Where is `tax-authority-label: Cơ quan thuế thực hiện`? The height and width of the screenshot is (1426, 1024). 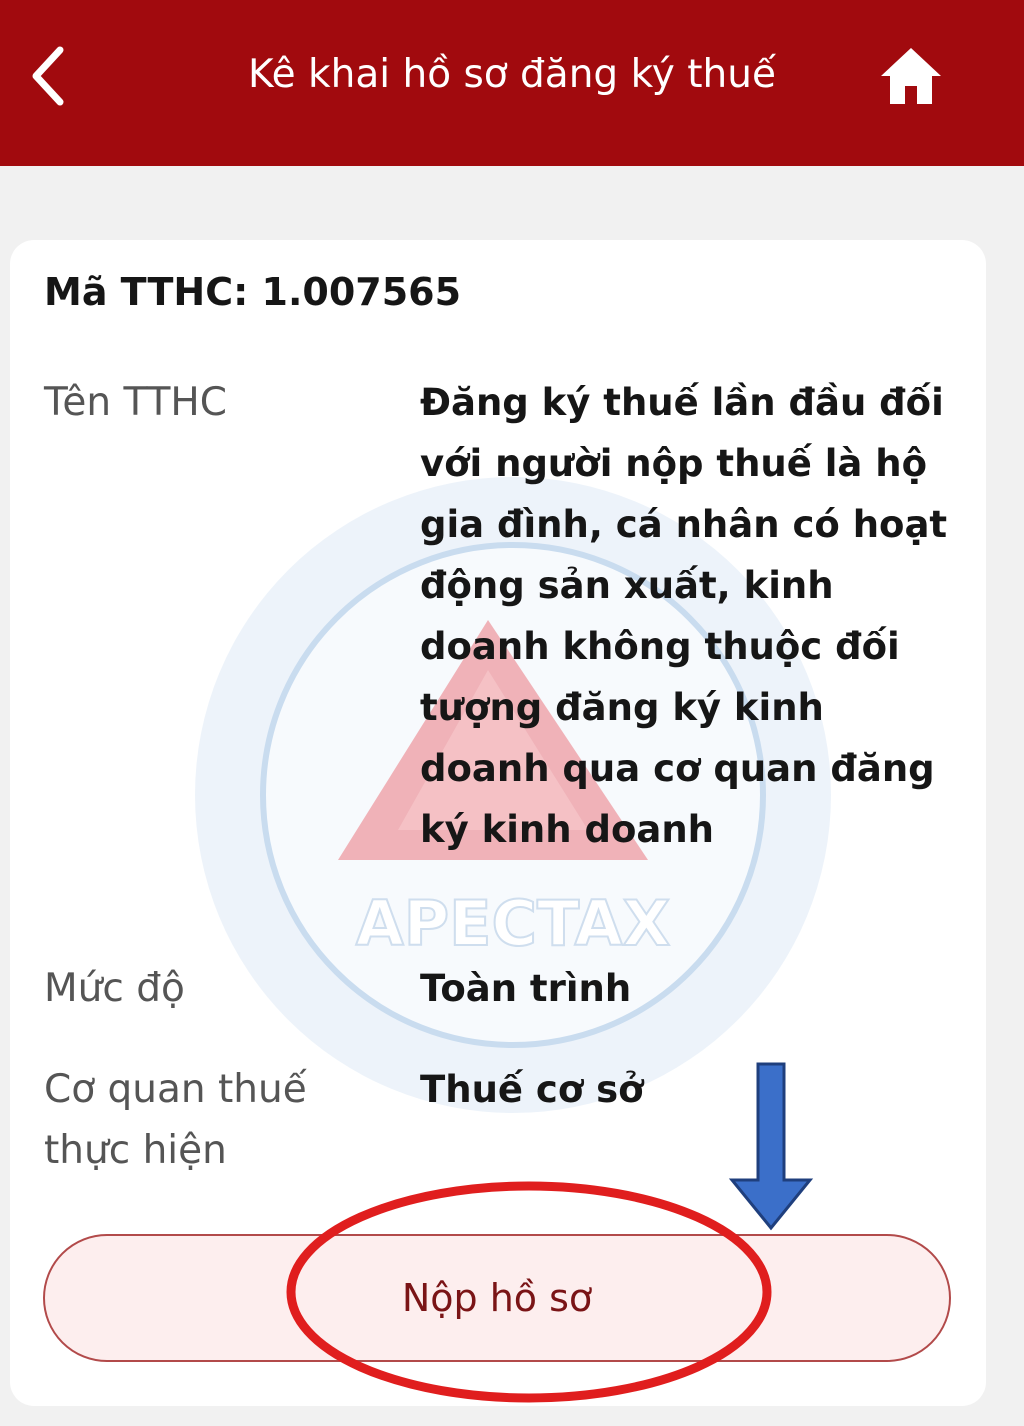
tax-authority-label: Cơ quan thuế thực hiện is located at coordinates (175, 1120).